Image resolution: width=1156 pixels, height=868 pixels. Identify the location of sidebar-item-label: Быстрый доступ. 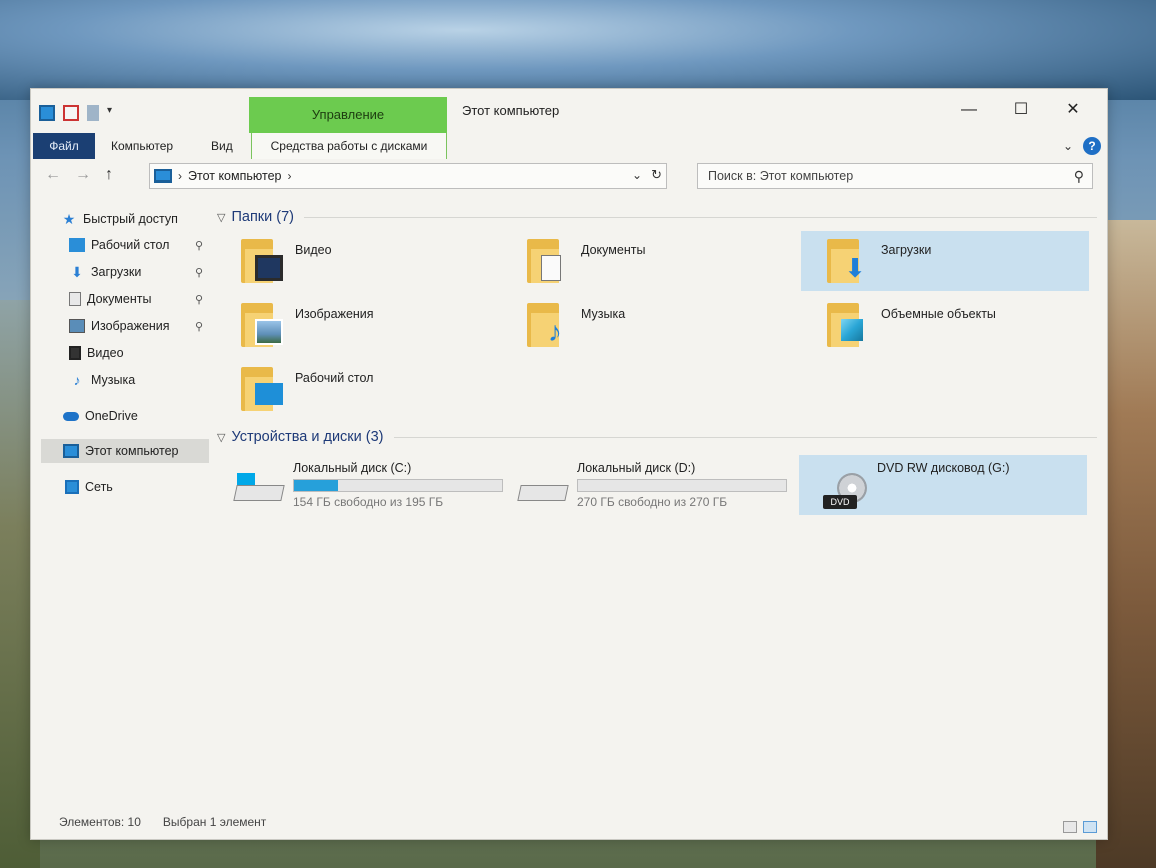
(130, 219).